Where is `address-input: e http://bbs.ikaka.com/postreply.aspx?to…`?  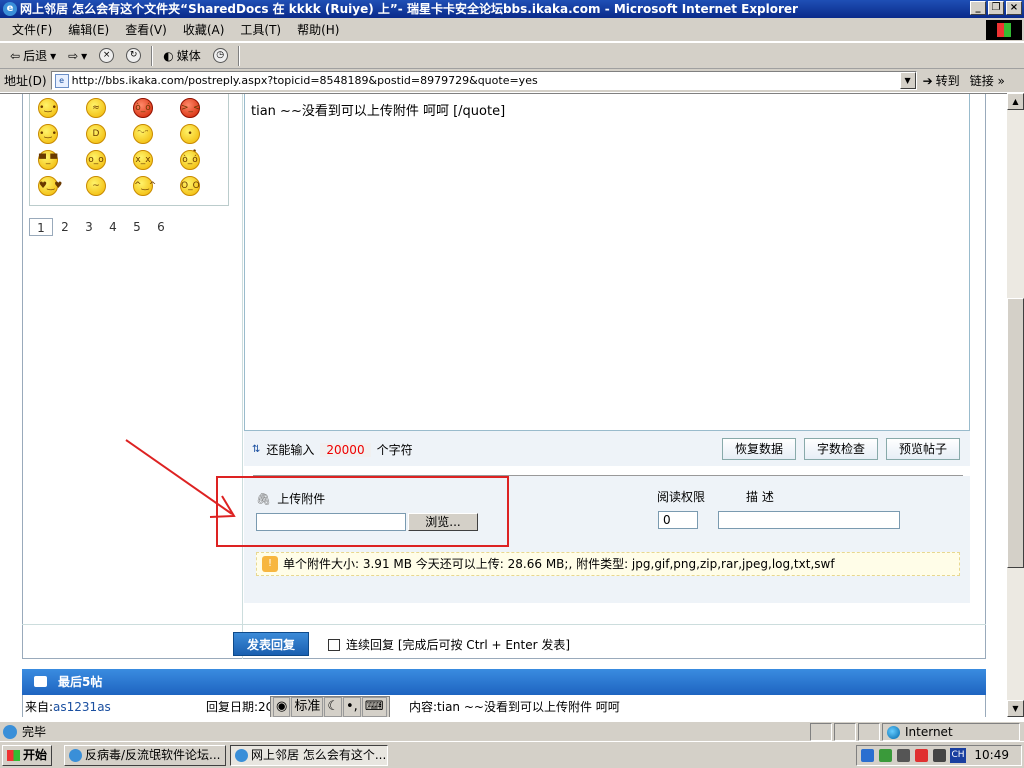 address-input: e http://bbs.ikaka.com/postreply.aspx?to… is located at coordinates (483, 80).